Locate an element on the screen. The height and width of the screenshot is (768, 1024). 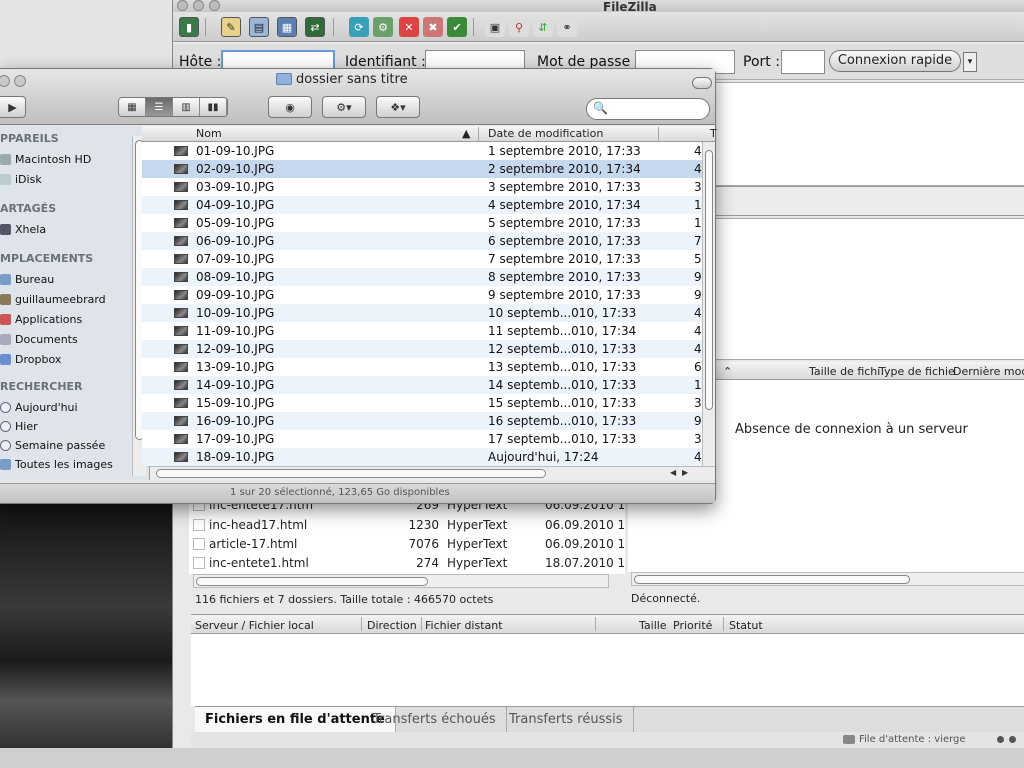
reconnect-icon: ✔ is located at coordinates (457, 27).